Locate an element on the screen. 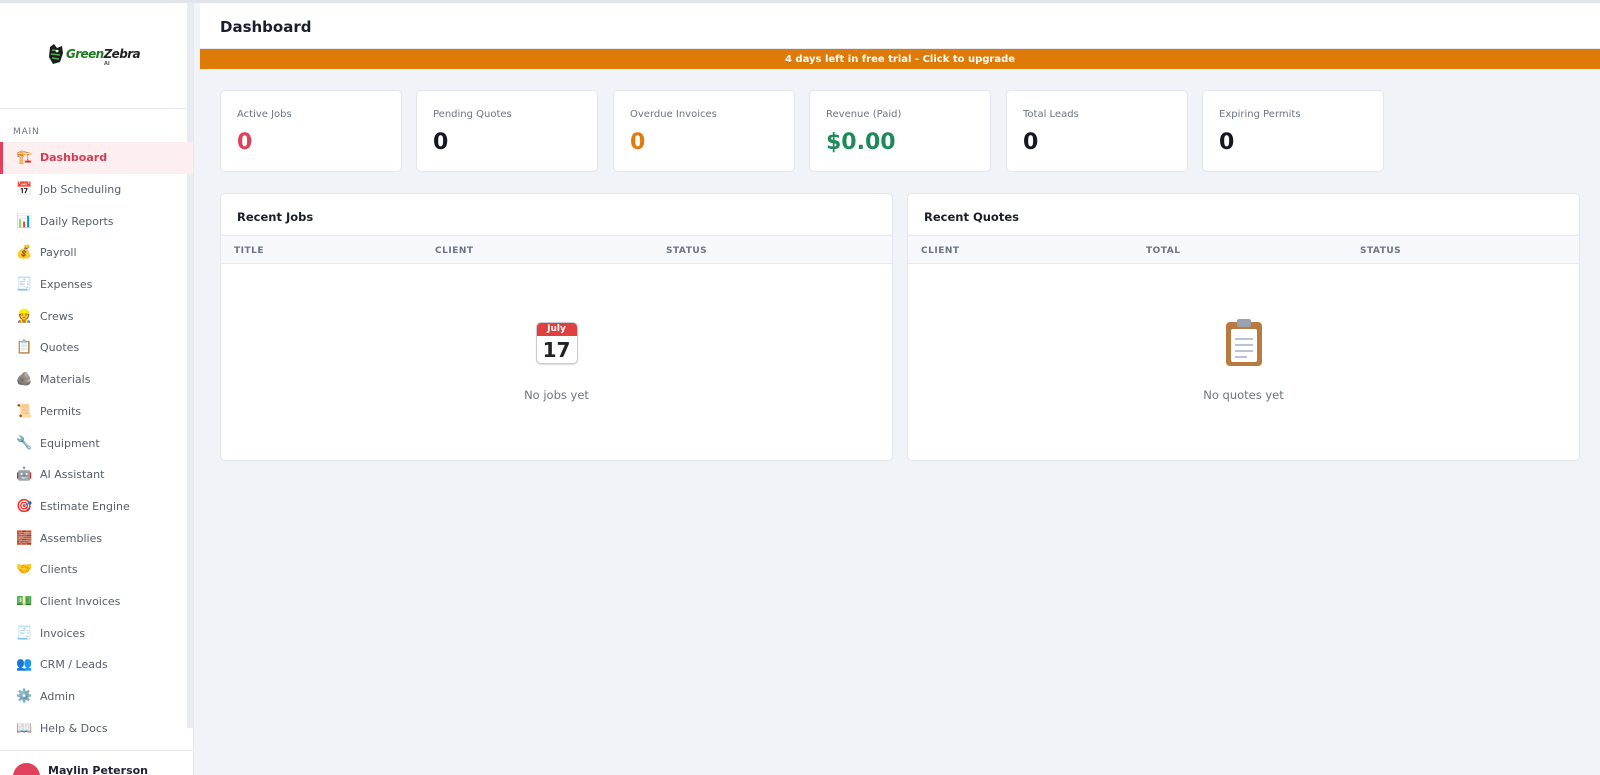 The image size is (1600, 775). clipboard-paper is located at coordinates (1243, 345).